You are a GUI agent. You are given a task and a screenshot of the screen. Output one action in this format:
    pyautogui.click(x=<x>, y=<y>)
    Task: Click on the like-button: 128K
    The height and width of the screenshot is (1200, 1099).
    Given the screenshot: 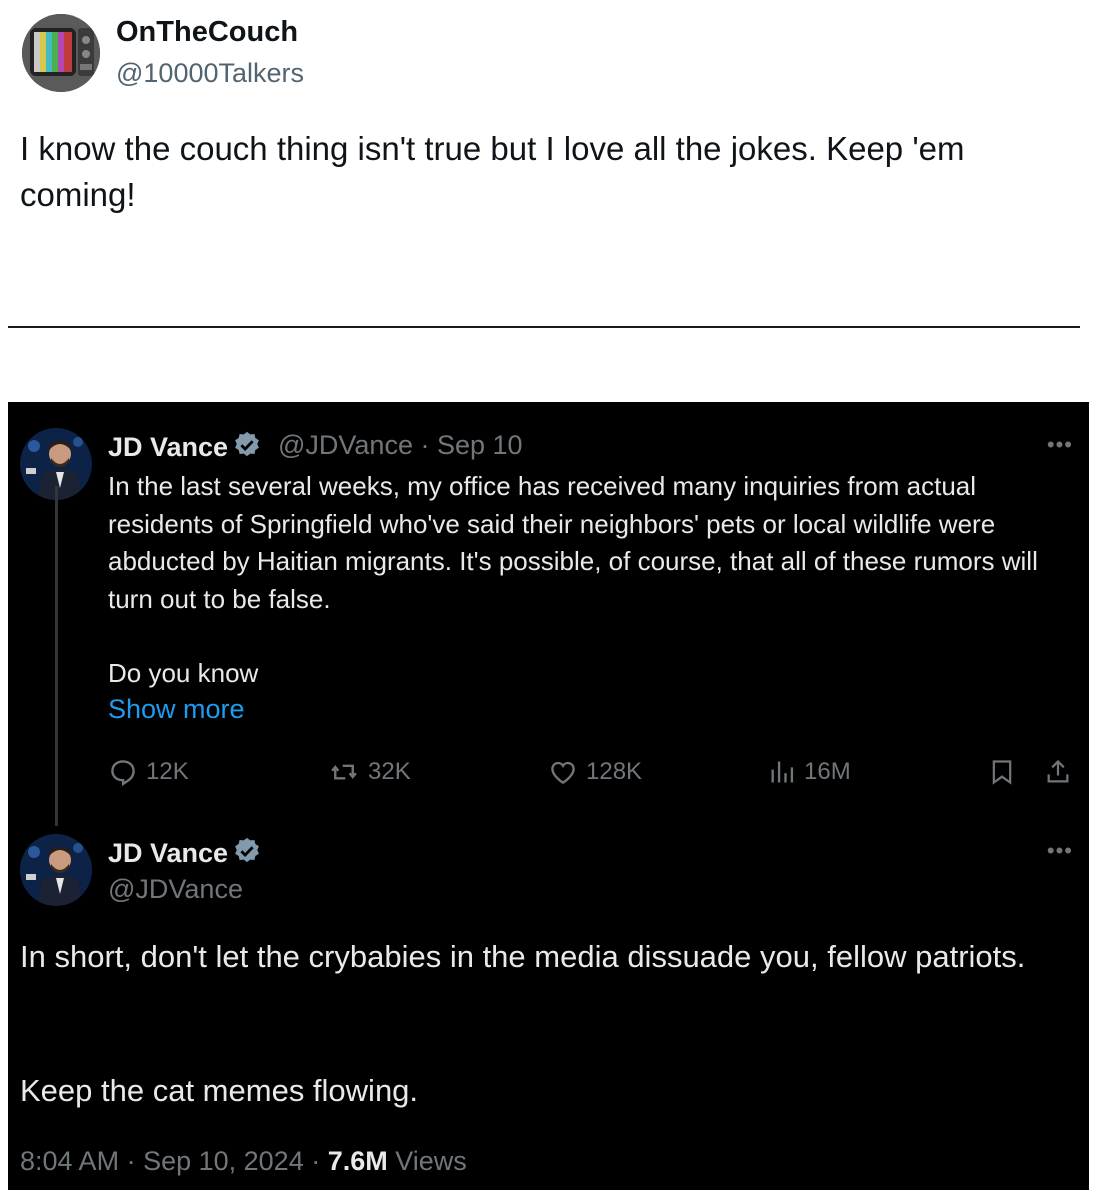 What is the action you would take?
    pyautogui.click(x=595, y=772)
    